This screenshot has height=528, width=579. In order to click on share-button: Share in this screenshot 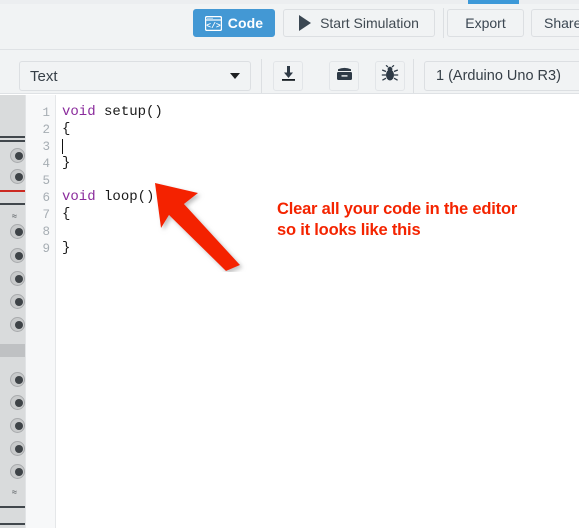, I will do `click(555, 23)`.